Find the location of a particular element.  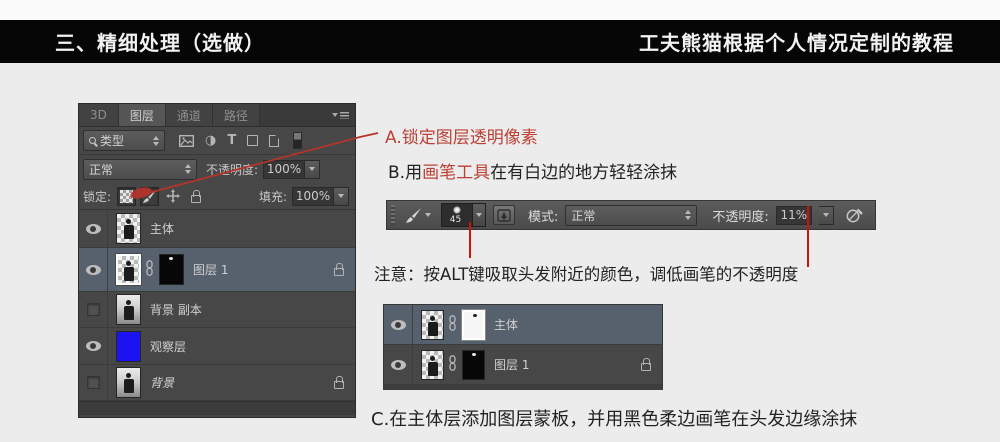

smart-object-filter-icon is located at coordinates (274, 140).